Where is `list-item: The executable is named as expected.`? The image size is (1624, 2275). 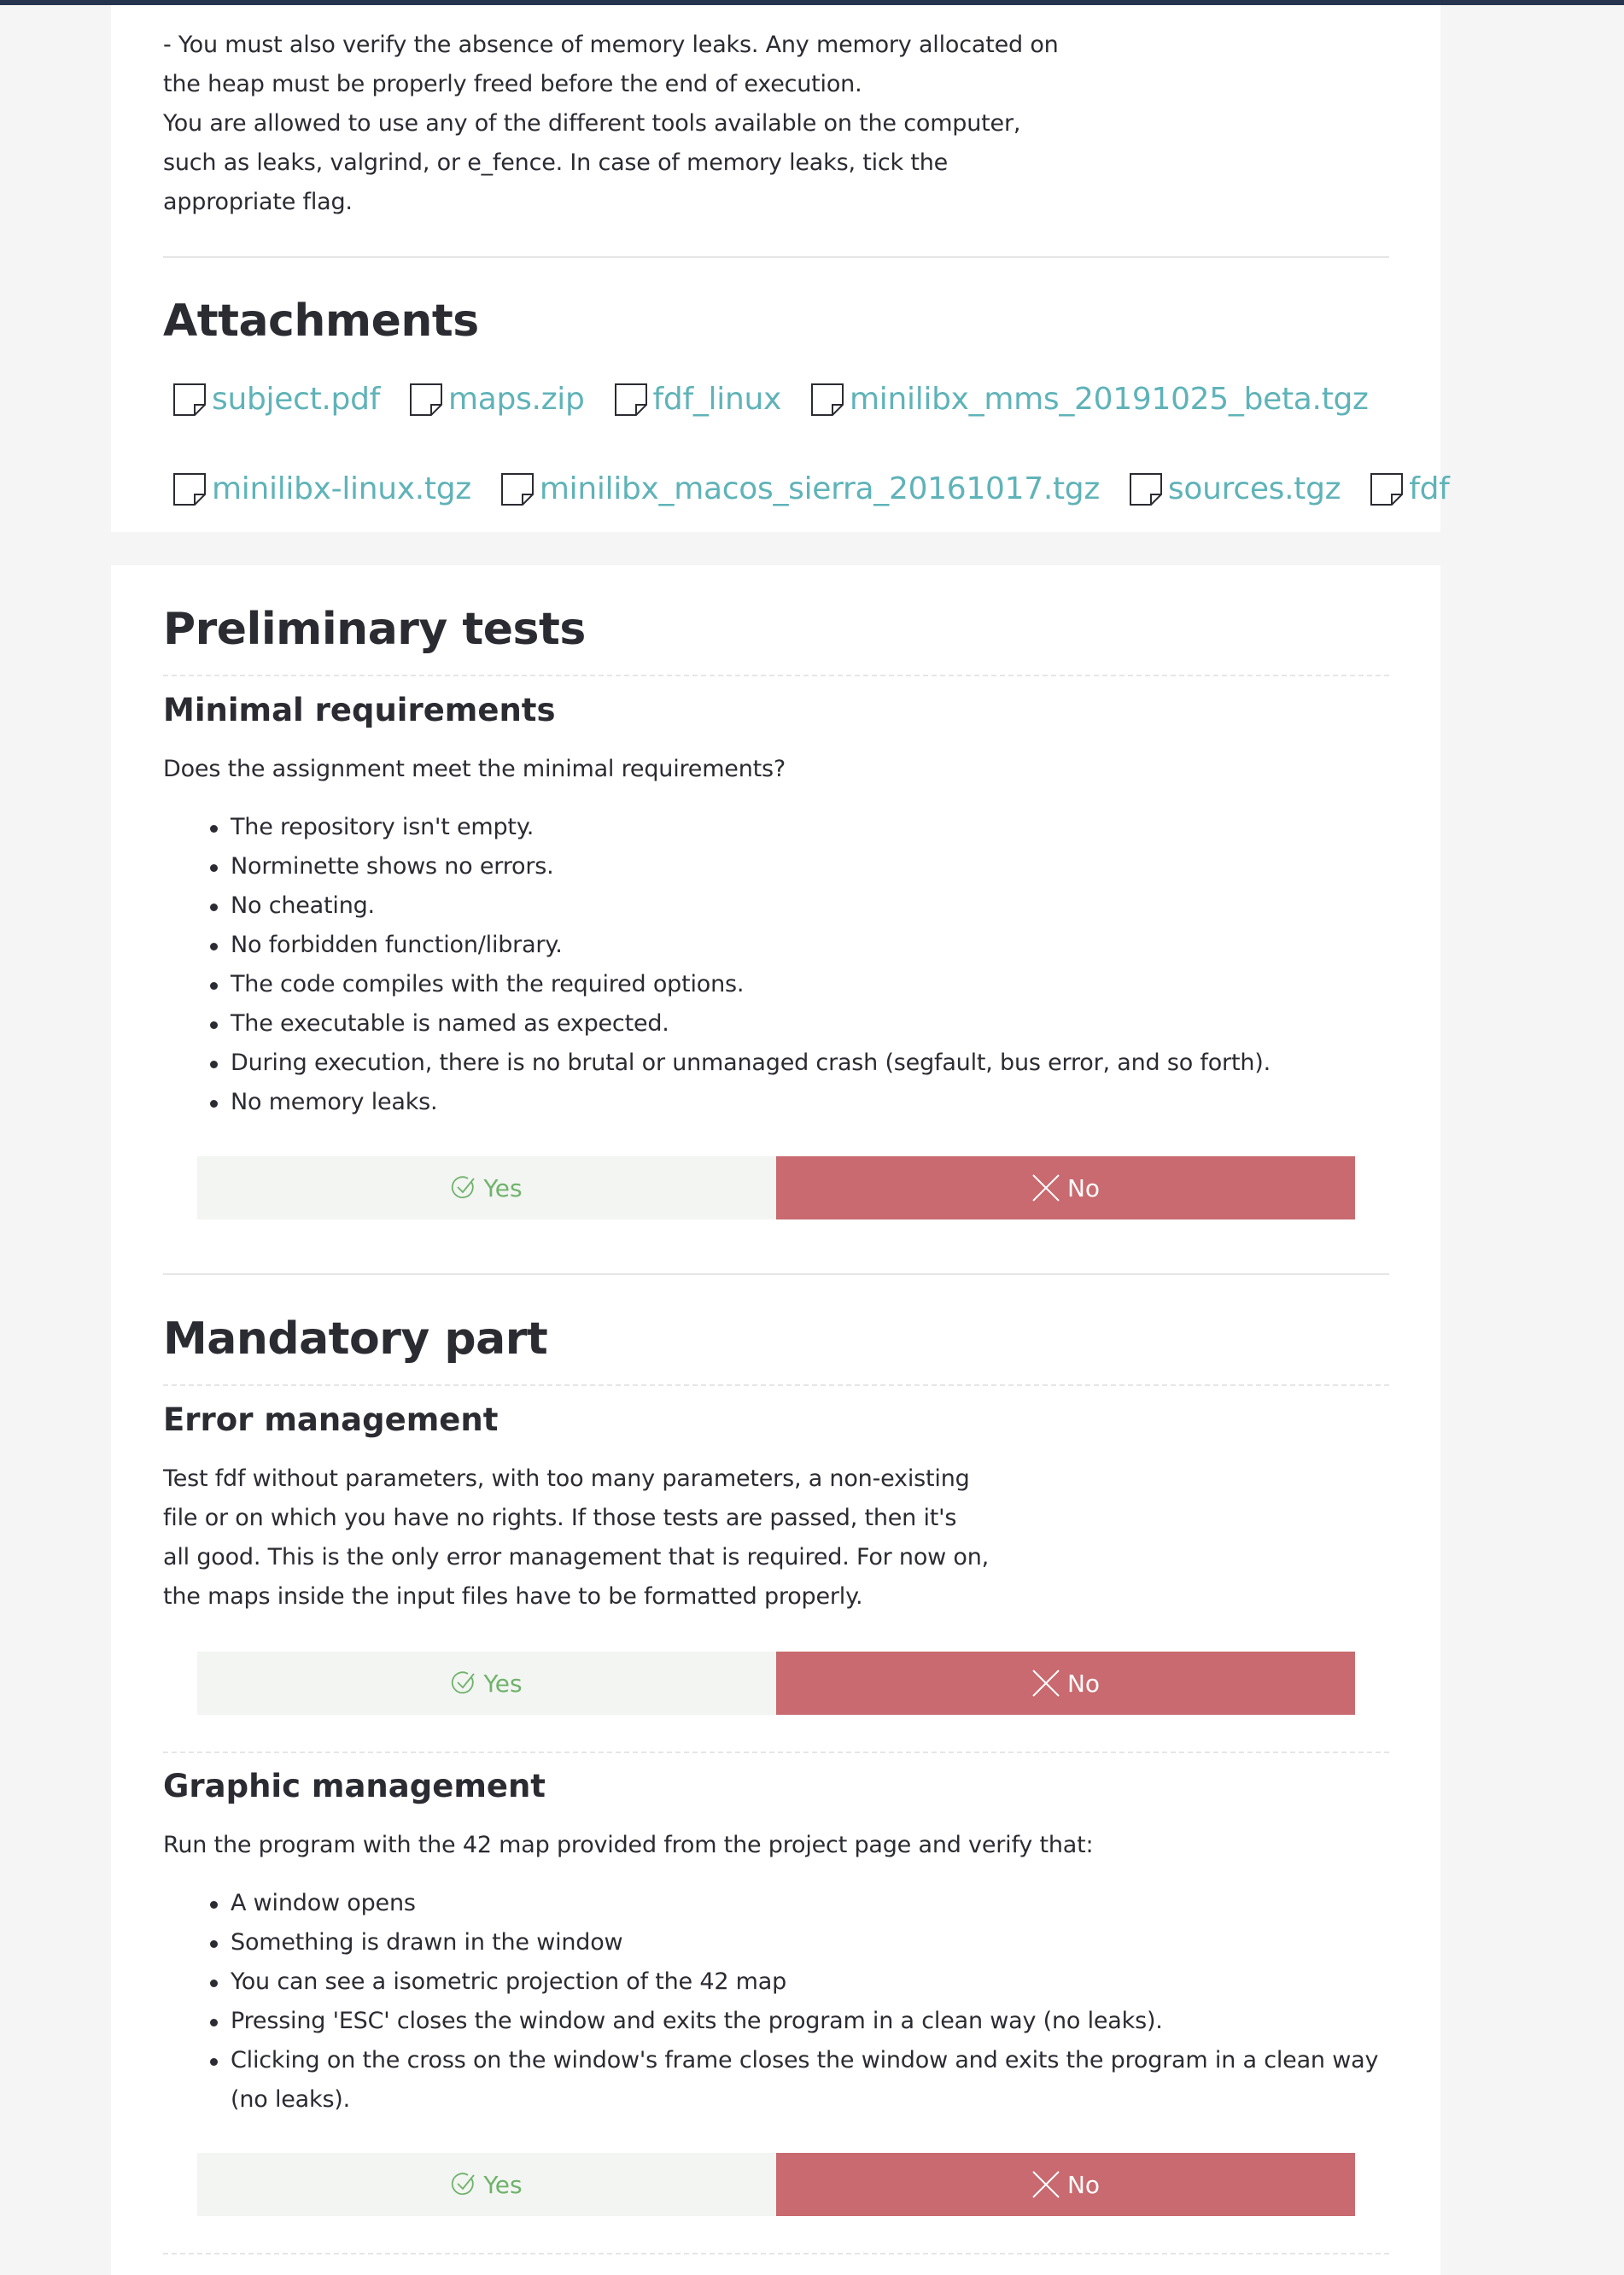
list-item: The executable is named as expected. is located at coordinates (776, 1024).